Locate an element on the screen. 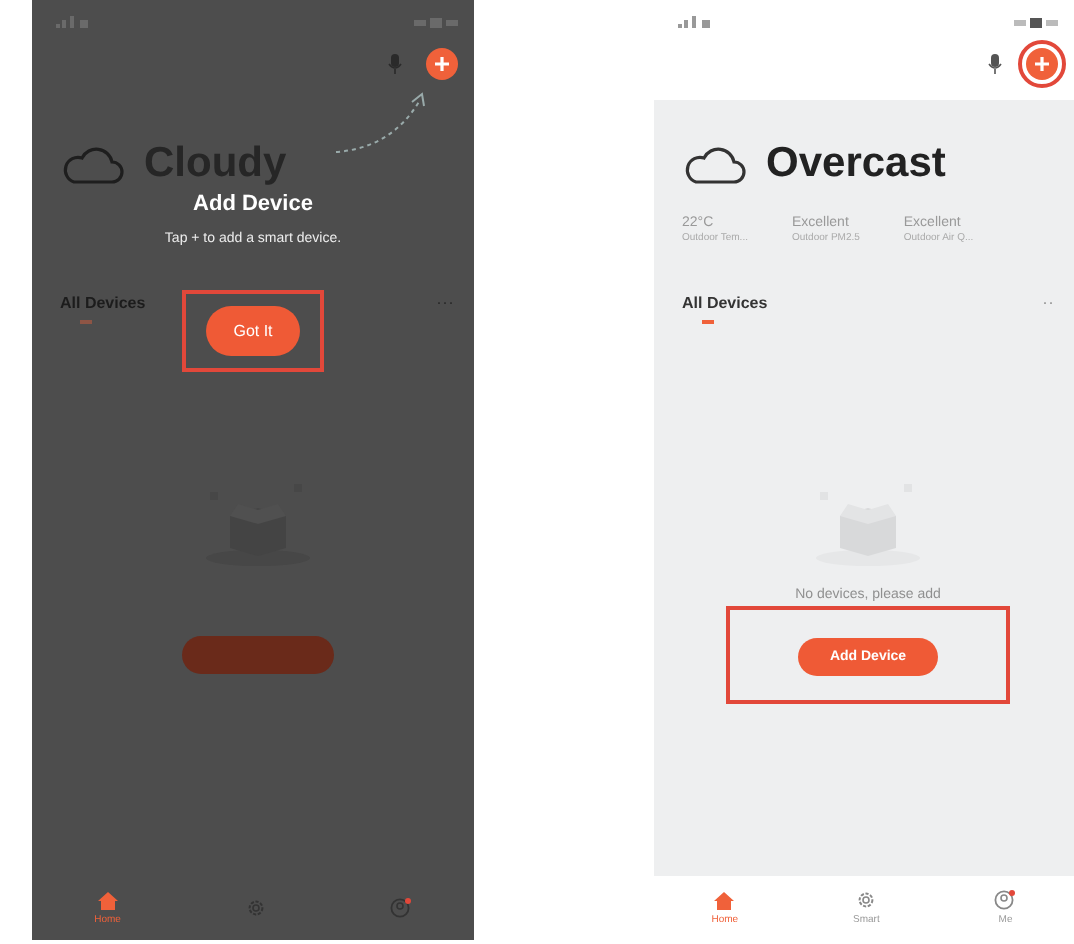  microphone-icon is located at coordinates (995, 64).